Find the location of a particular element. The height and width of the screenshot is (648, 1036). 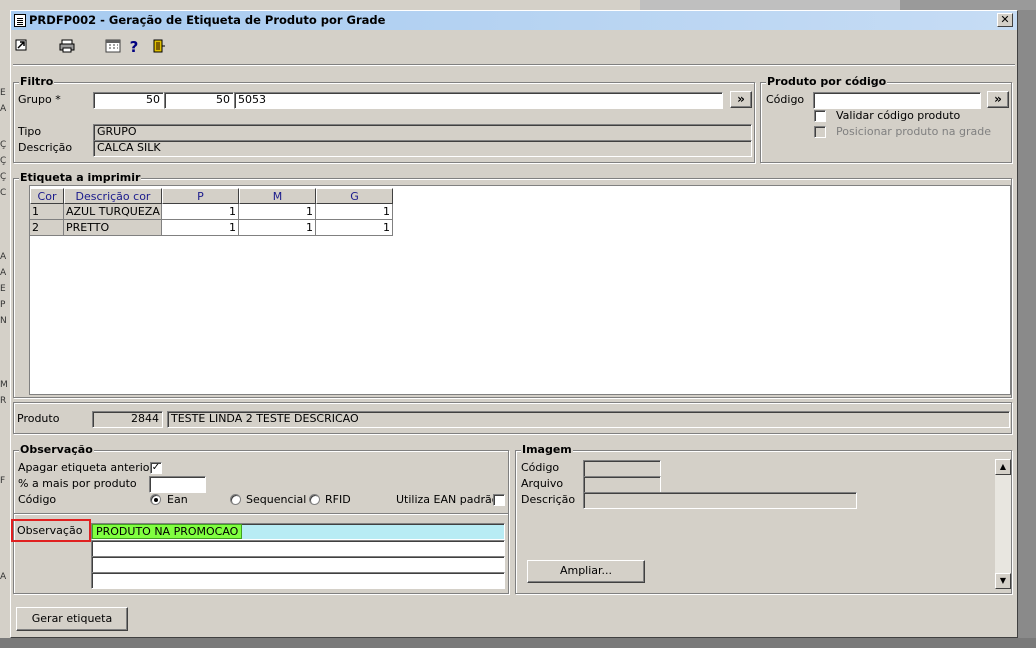

grupo-search-button: » is located at coordinates (741, 99).